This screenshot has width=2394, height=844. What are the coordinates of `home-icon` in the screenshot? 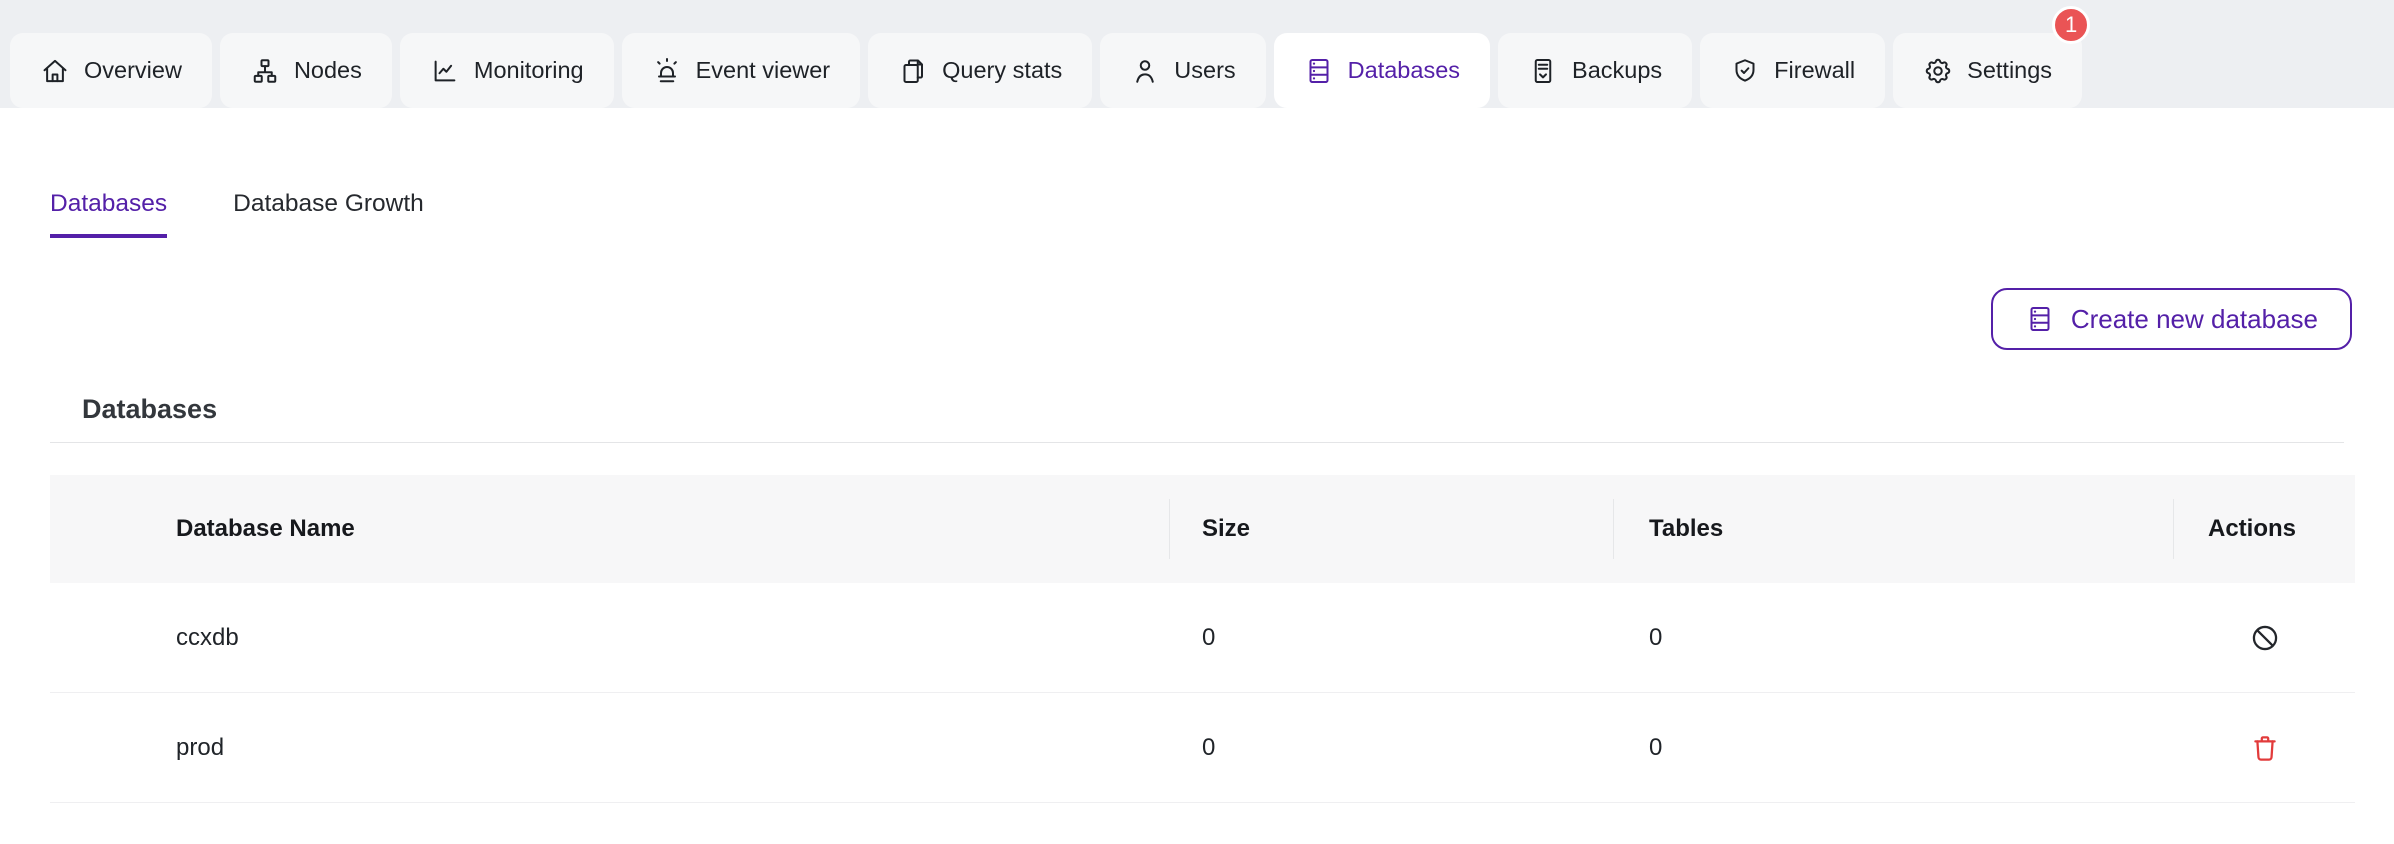 It's located at (55, 70).